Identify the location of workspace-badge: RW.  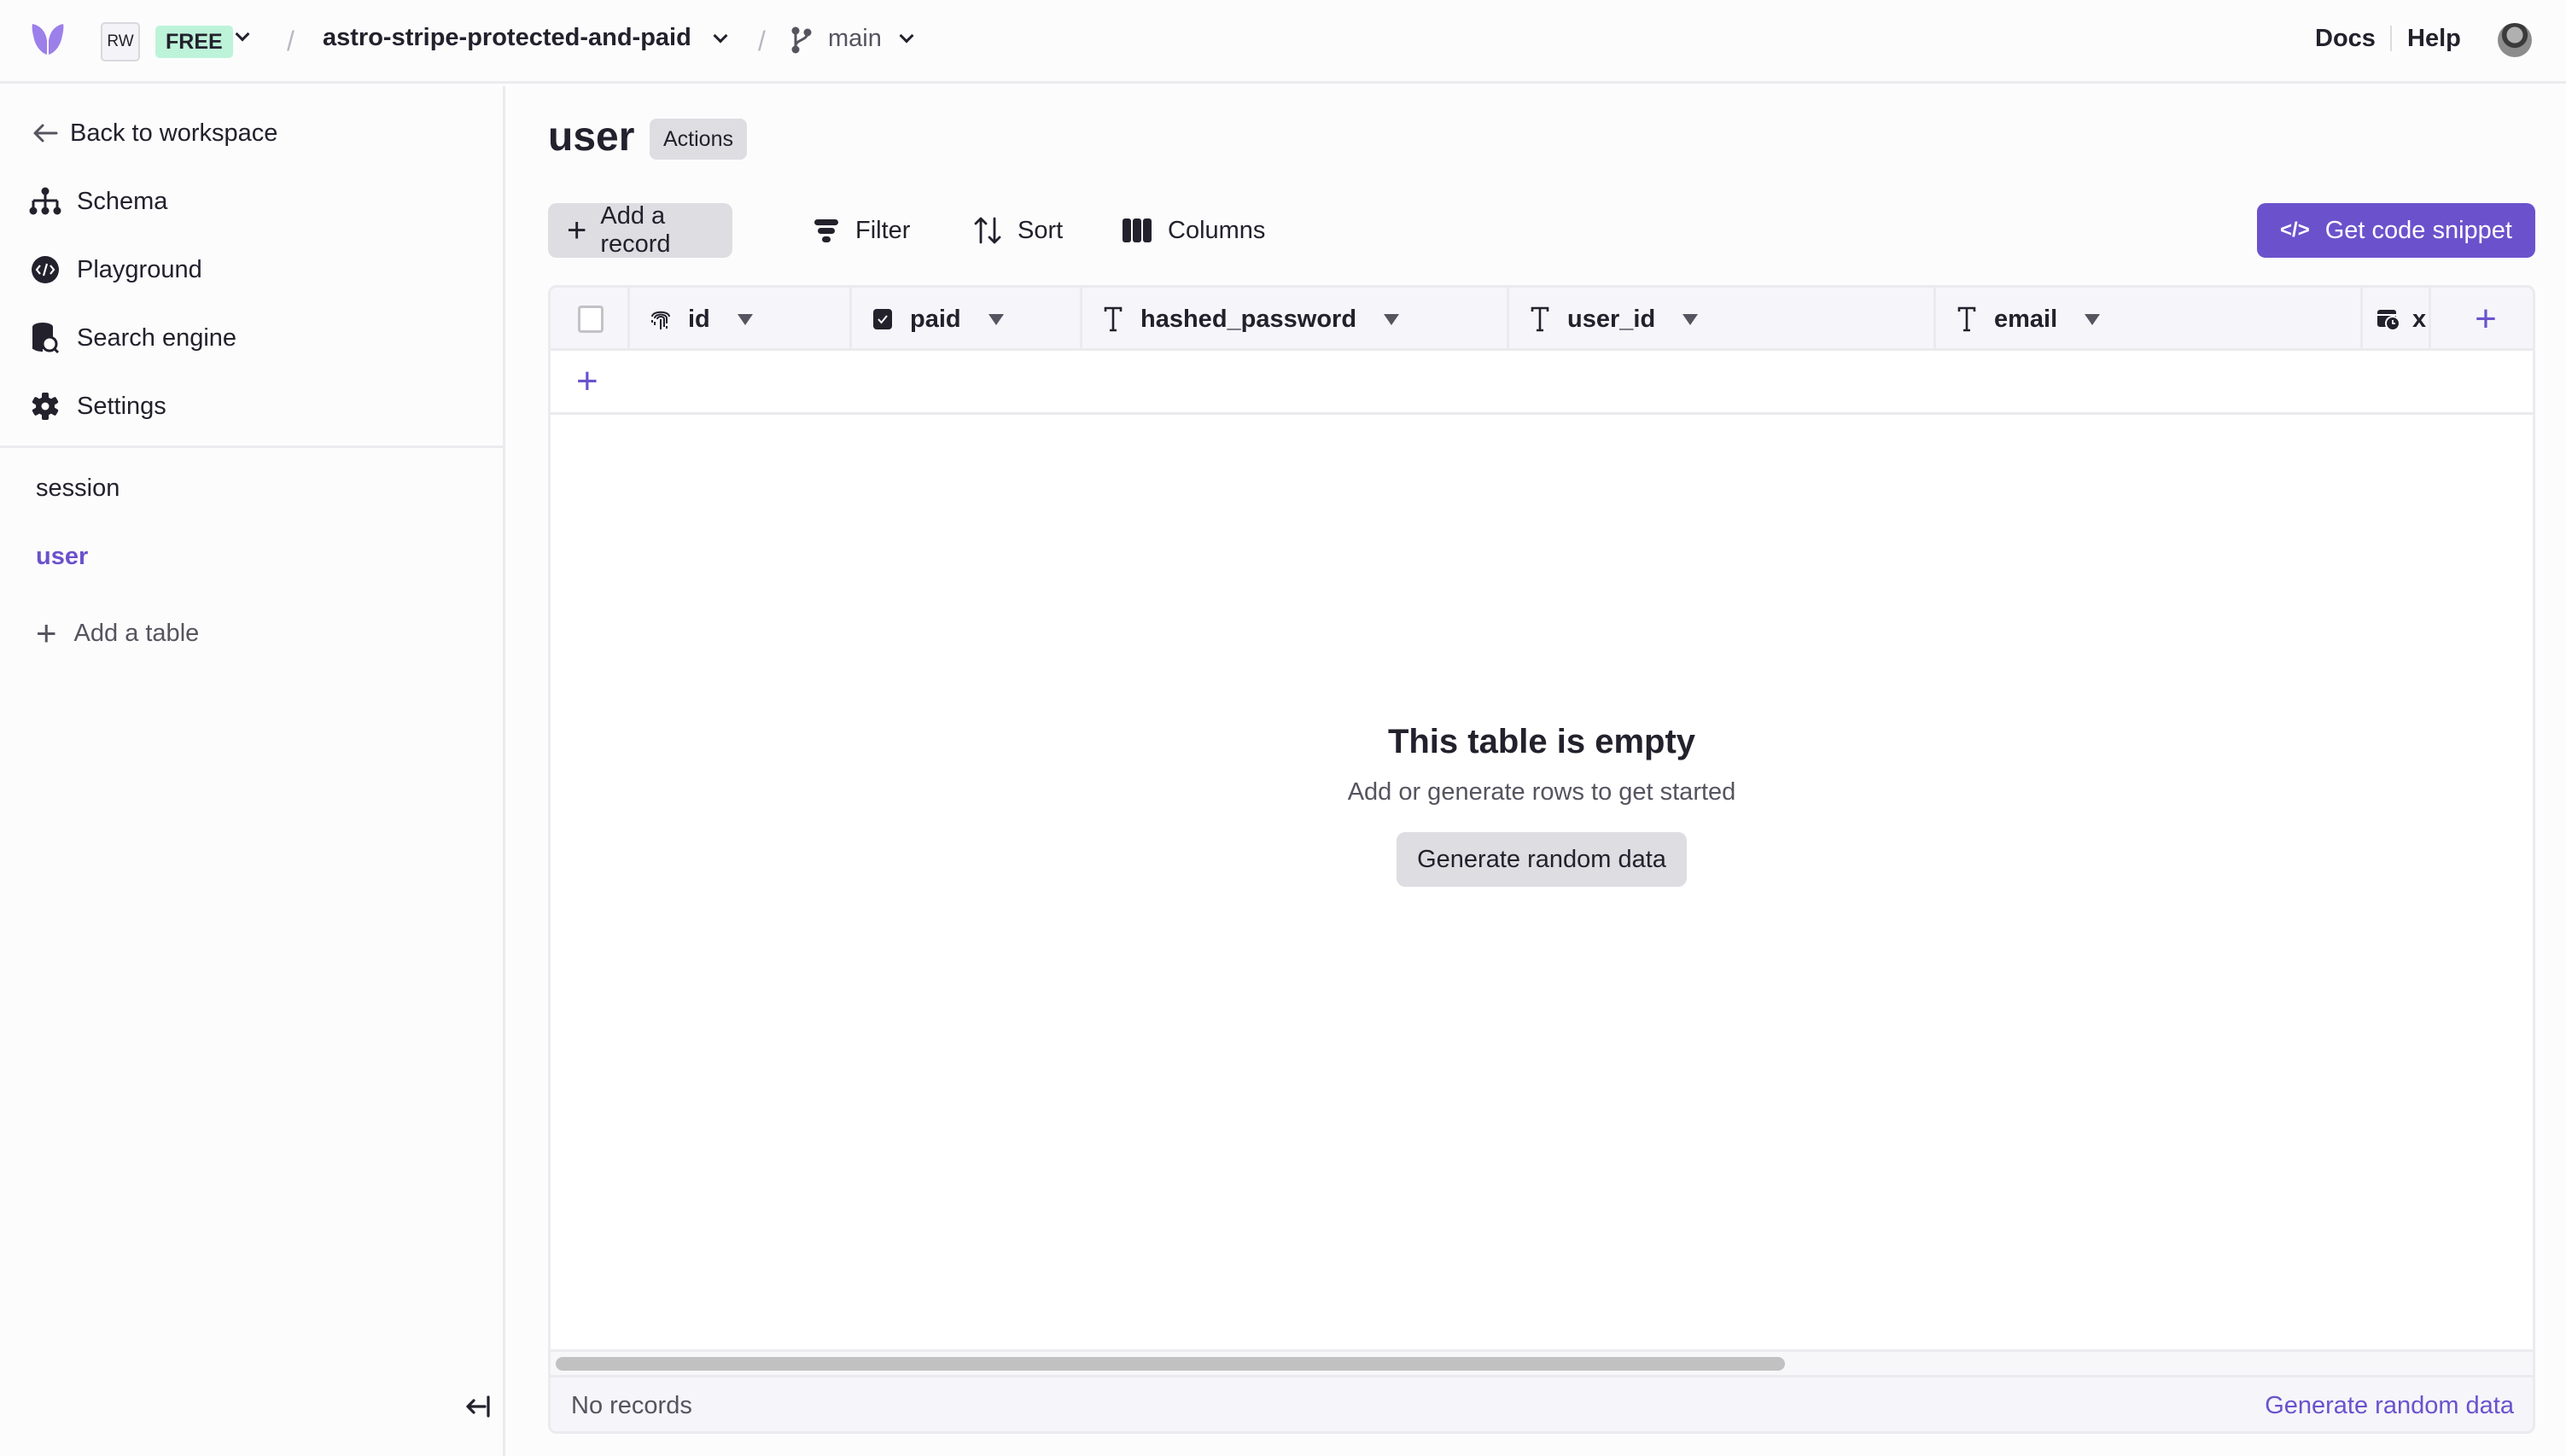
(121, 41).